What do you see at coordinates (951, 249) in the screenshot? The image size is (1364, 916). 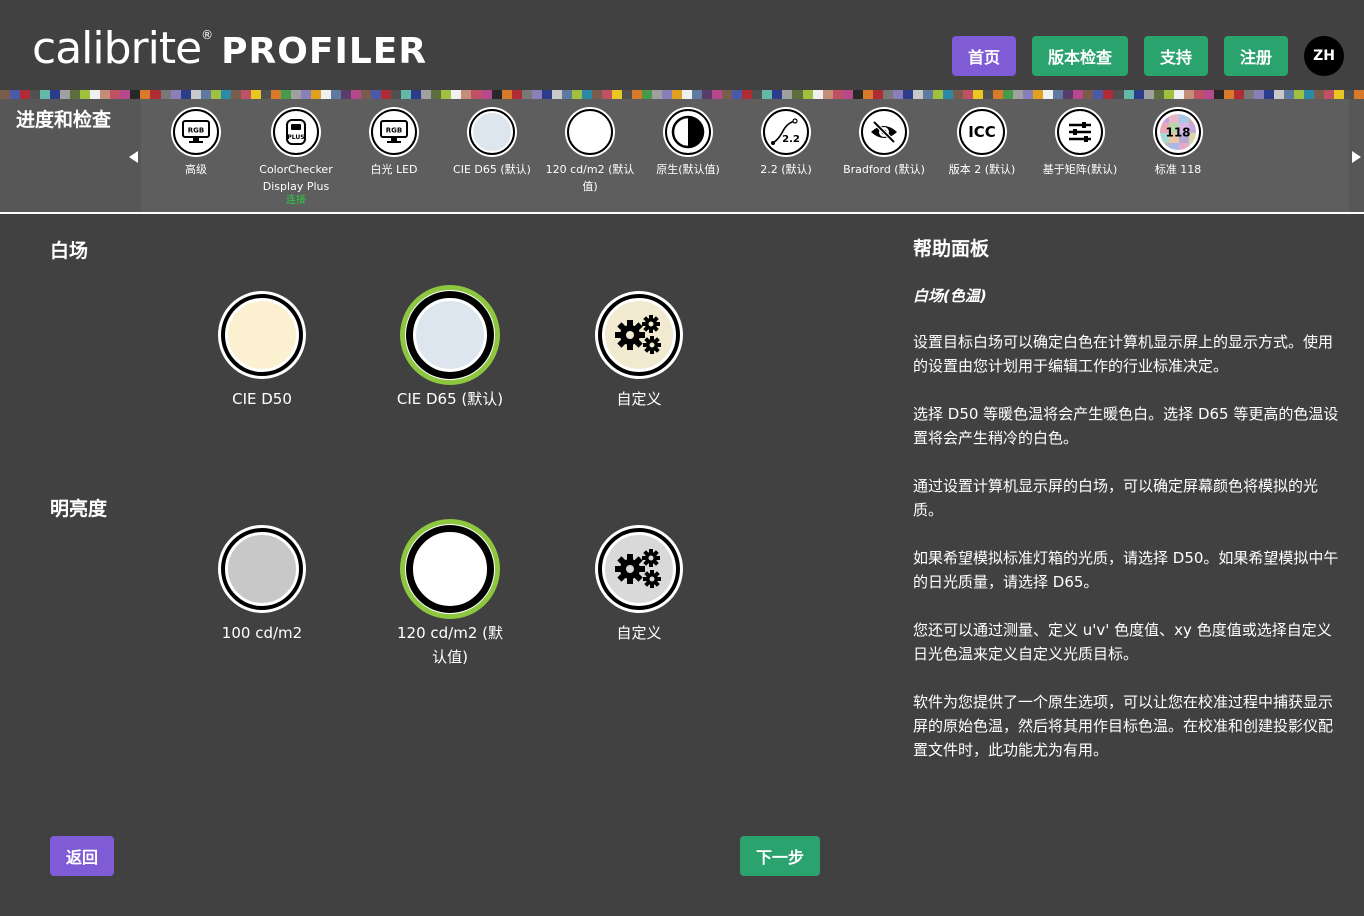 I see `help-panel-title: 帮助面板` at bounding box center [951, 249].